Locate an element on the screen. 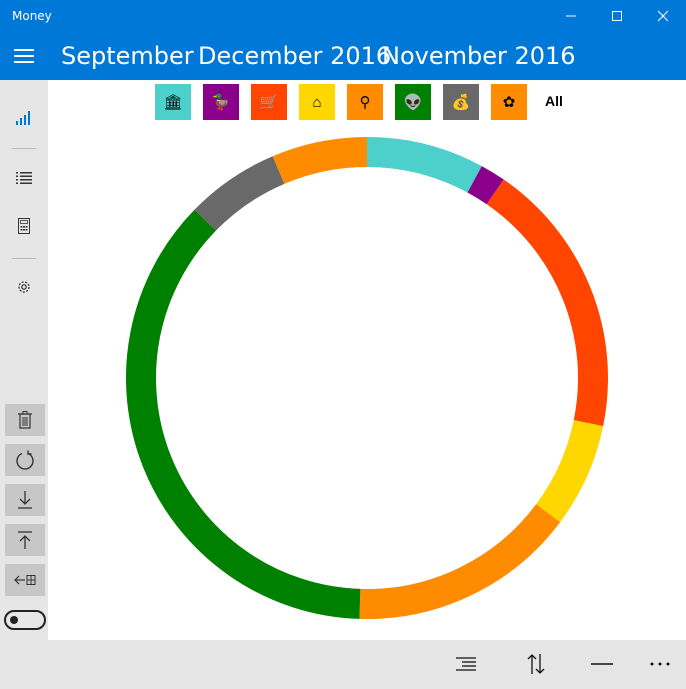 The width and height of the screenshot is (686, 689). alien-icon: 👽 is located at coordinates (413, 102).